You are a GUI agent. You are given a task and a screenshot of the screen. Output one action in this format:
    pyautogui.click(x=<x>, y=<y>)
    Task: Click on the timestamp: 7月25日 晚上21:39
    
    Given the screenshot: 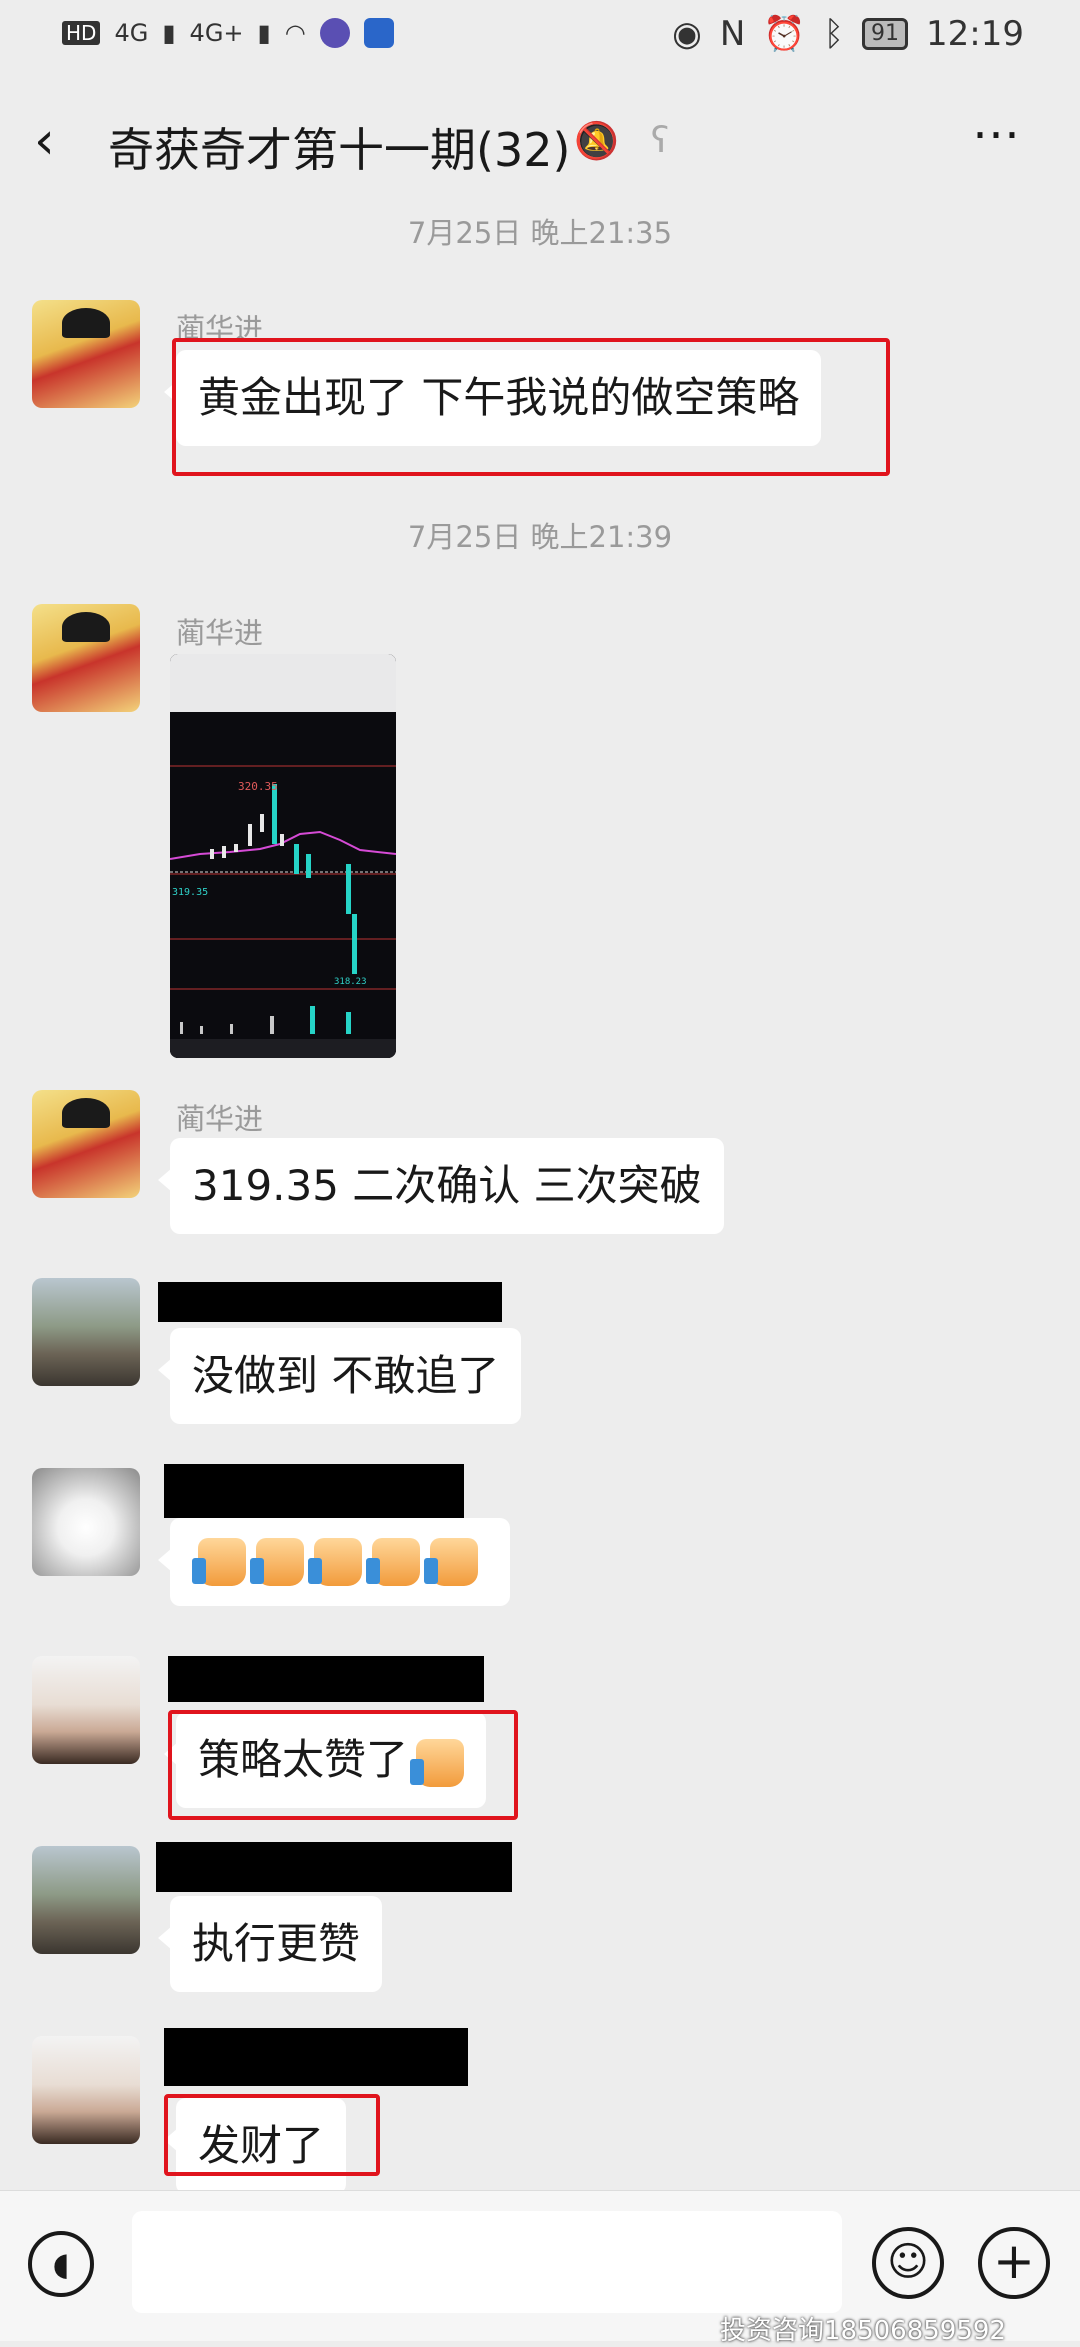 What is the action you would take?
    pyautogui.click(x=540, y=537)
    